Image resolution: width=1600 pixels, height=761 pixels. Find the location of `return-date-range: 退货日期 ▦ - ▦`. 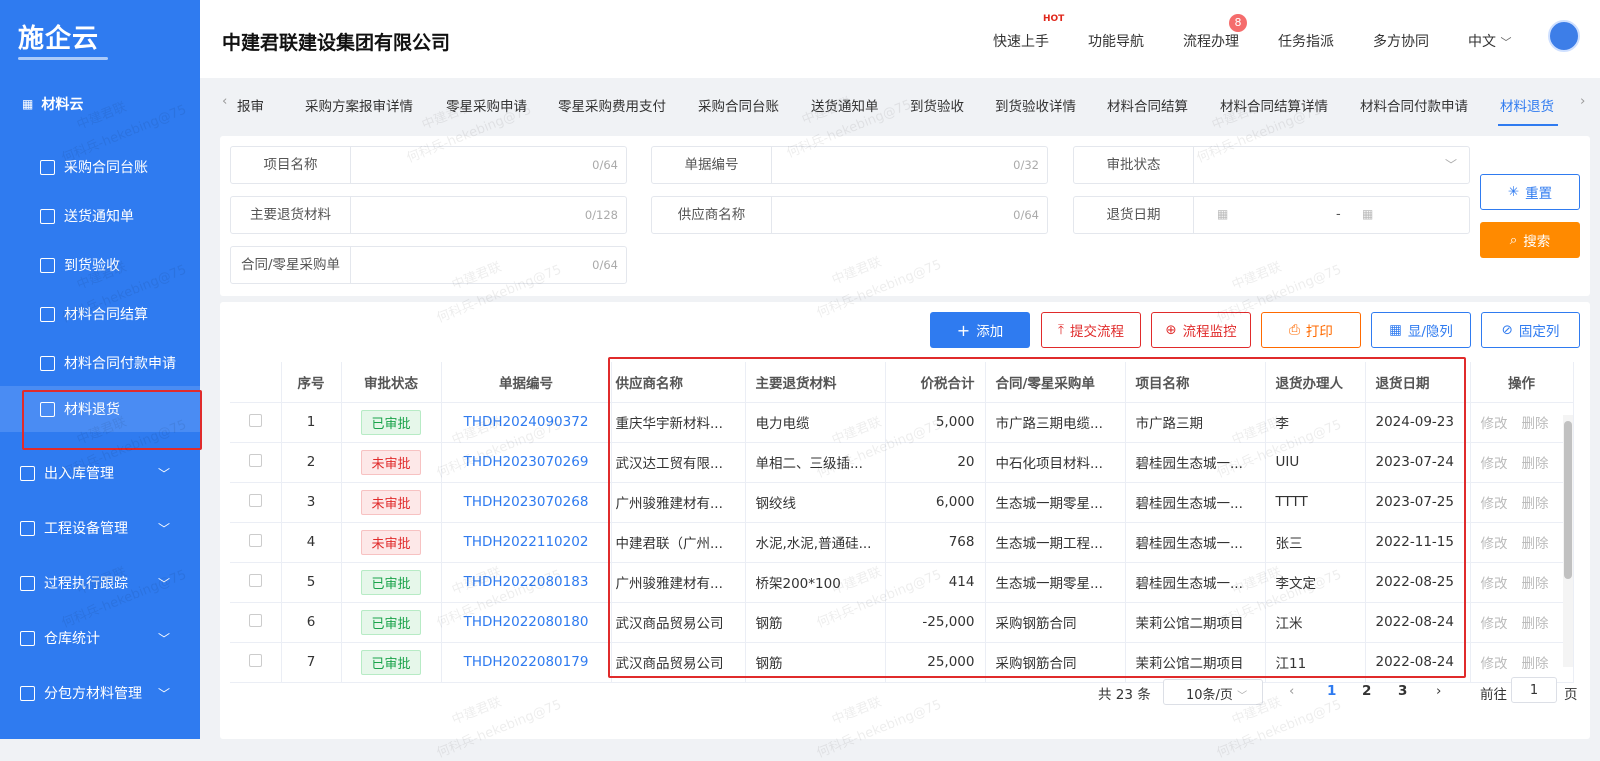

return-date-range: 退货日期 ▦ - ▦ is located at coordinates (1271, 215).